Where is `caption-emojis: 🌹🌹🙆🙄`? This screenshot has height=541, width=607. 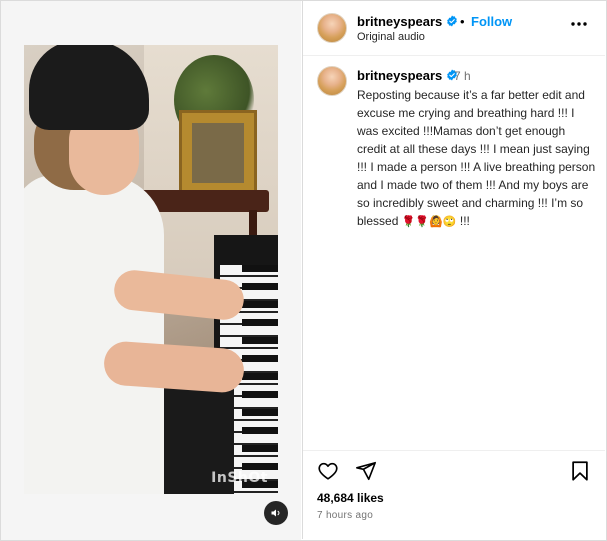
caption-emojis: 🌹🌹🙆🙄 is located at coordinates (429, 221).